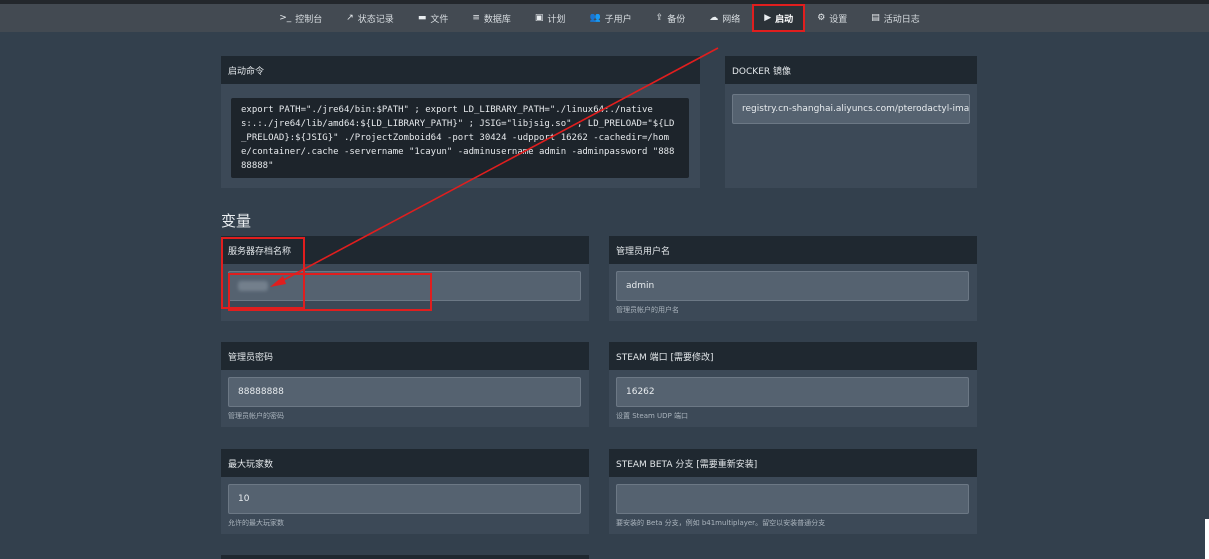 Image resolution: width=1209 pixels, height=559 pixels. I want to click on play-icon: ▶, so click(768, 18).